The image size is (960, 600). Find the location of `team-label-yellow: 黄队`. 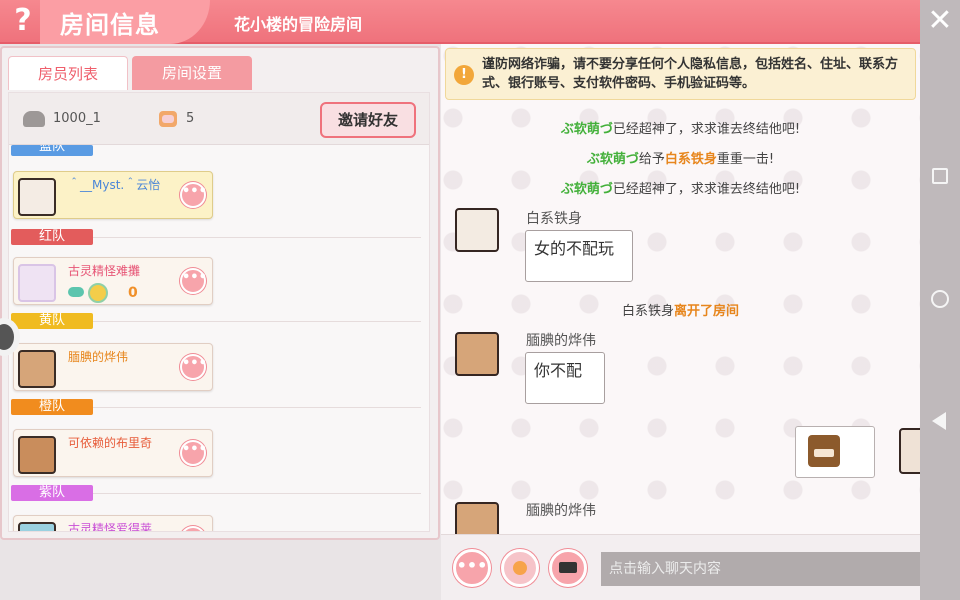

team-label-yellow: 黄队 is located at coordinates (52, 321).